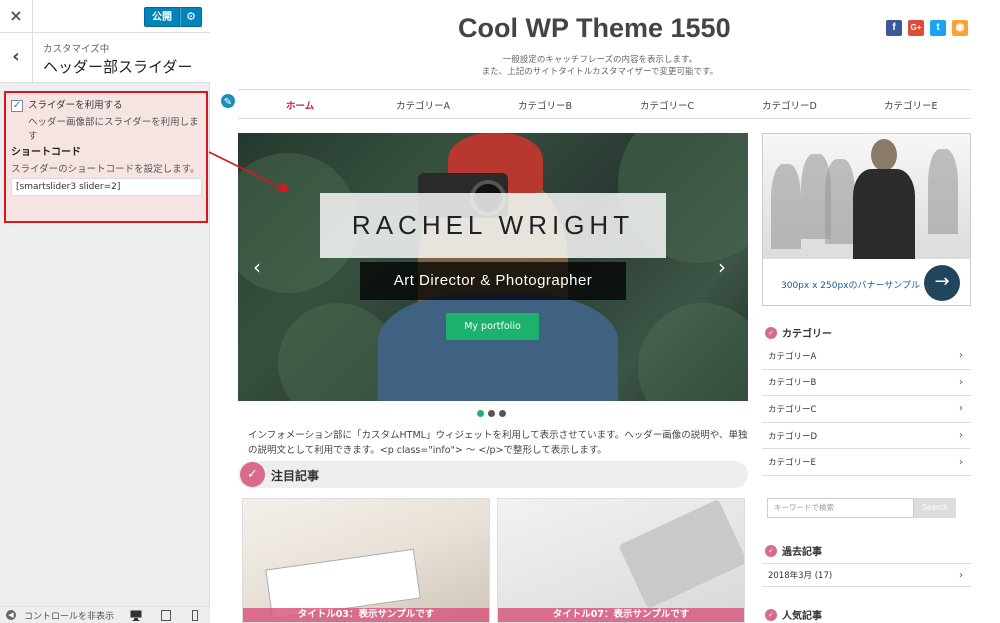  Describe the element at coordinates (191, 17) in the screenshot. I see `gear-icon: ⚙` at that location.